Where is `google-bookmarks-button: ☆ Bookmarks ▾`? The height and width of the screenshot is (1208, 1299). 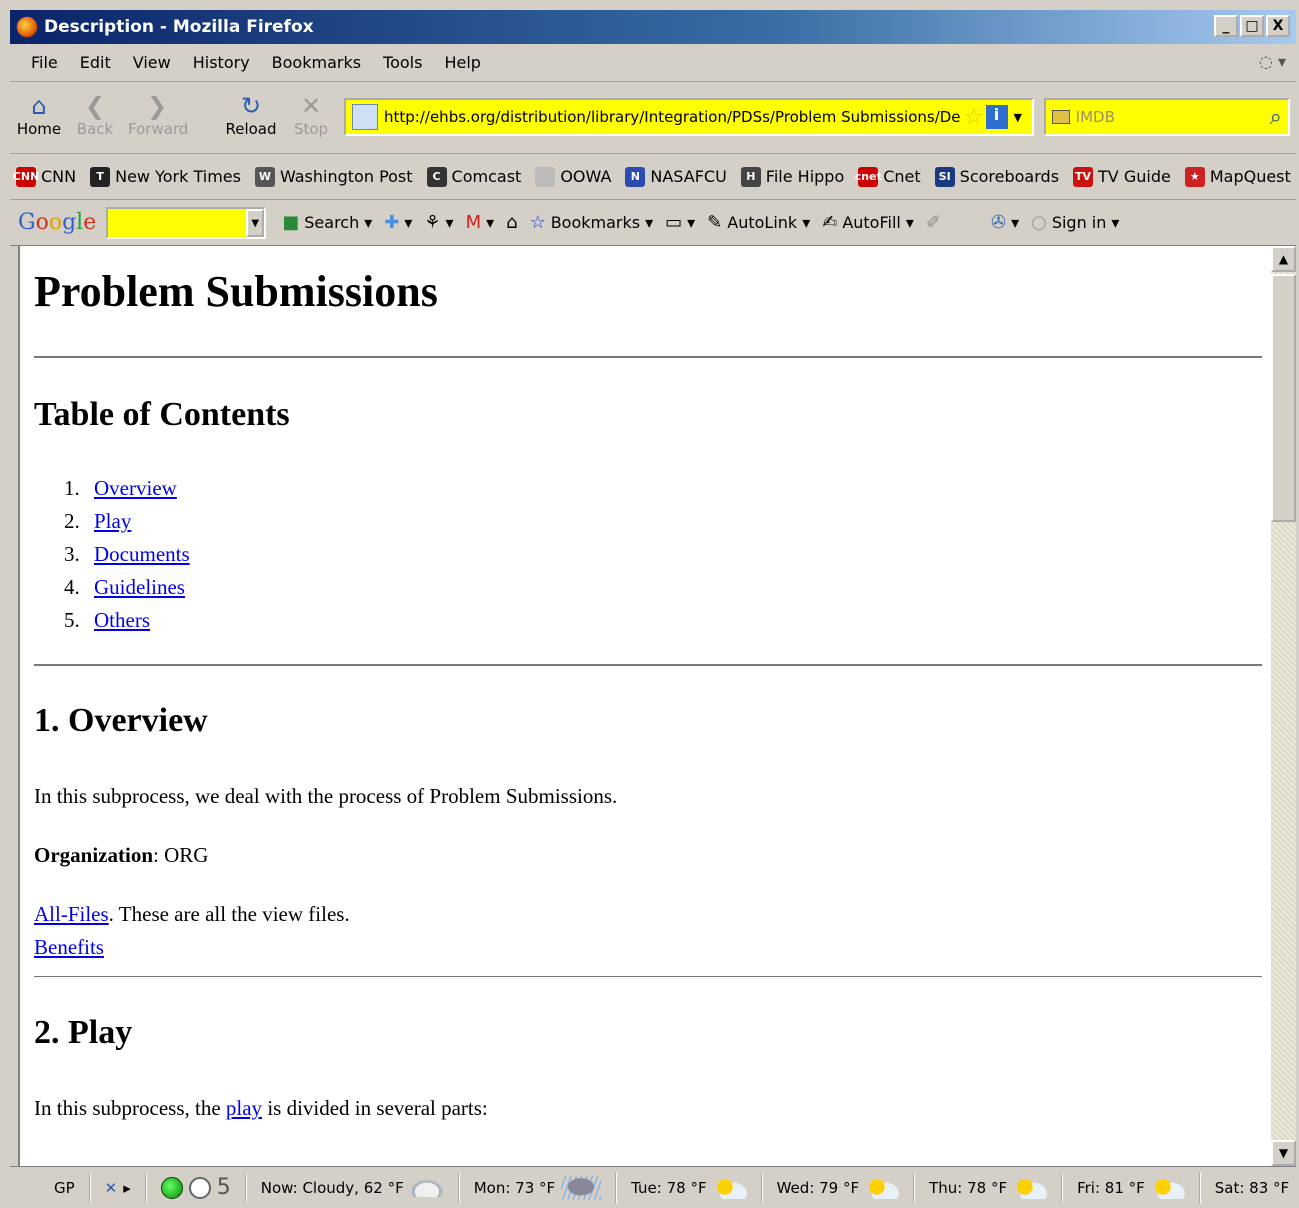 google-bookmarks-button: ☆ Bookmarks ▾ is located at coordinates (592, 222).